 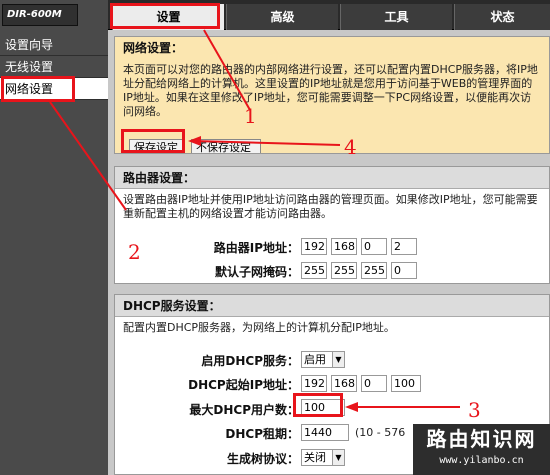 I want to click on router-ip-octet-1: 192, so click(x=314, y=246).